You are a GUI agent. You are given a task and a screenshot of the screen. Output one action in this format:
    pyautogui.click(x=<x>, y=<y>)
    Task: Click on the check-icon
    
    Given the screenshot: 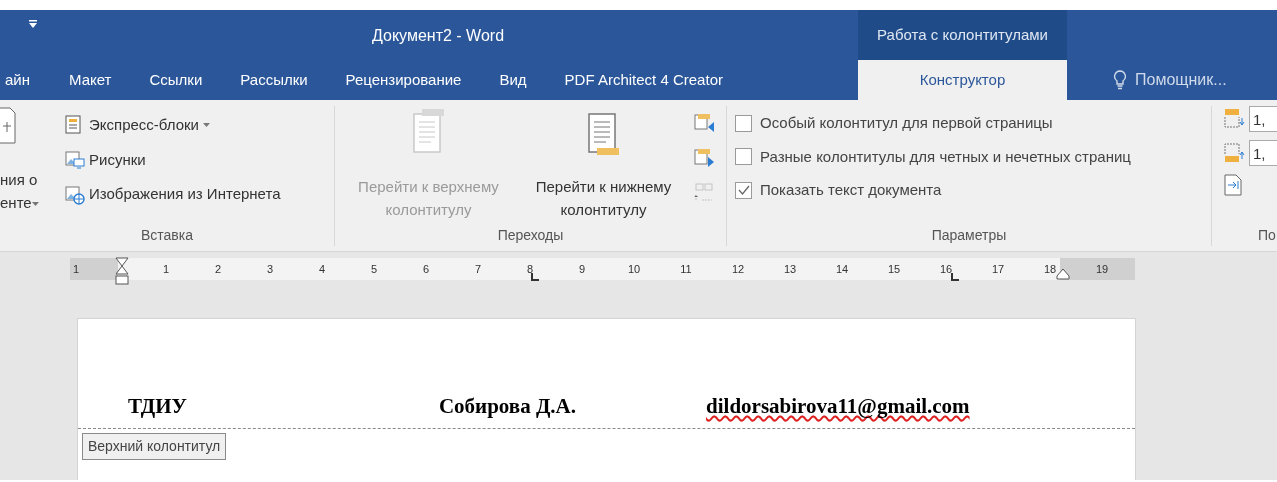 What is the action you would take?
    pyautogui.click(x=743, y=190)
    